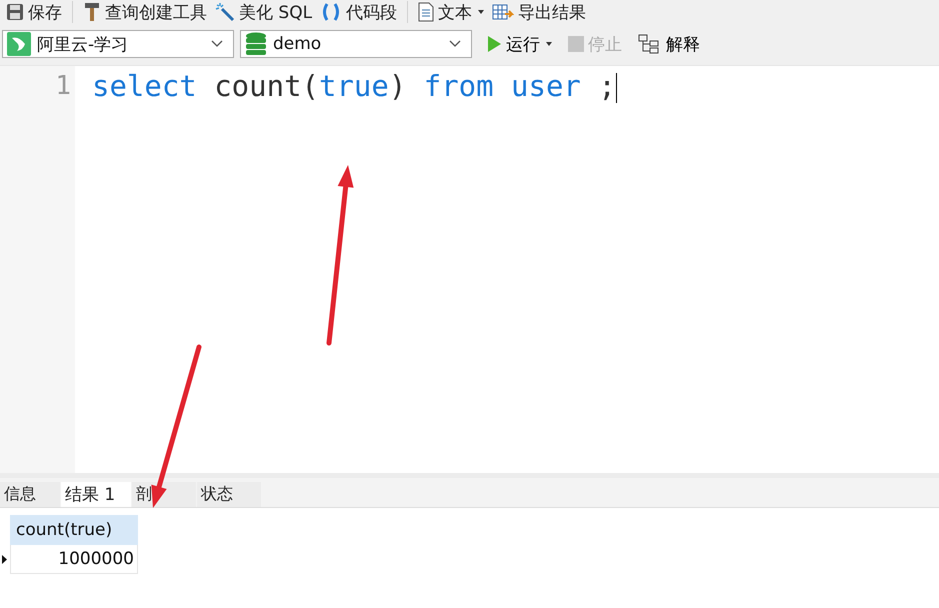  What do you see at coordinates (30, 494) in the screenshot?
I see `result-tab: 信息` at bounding box center [30, 494].